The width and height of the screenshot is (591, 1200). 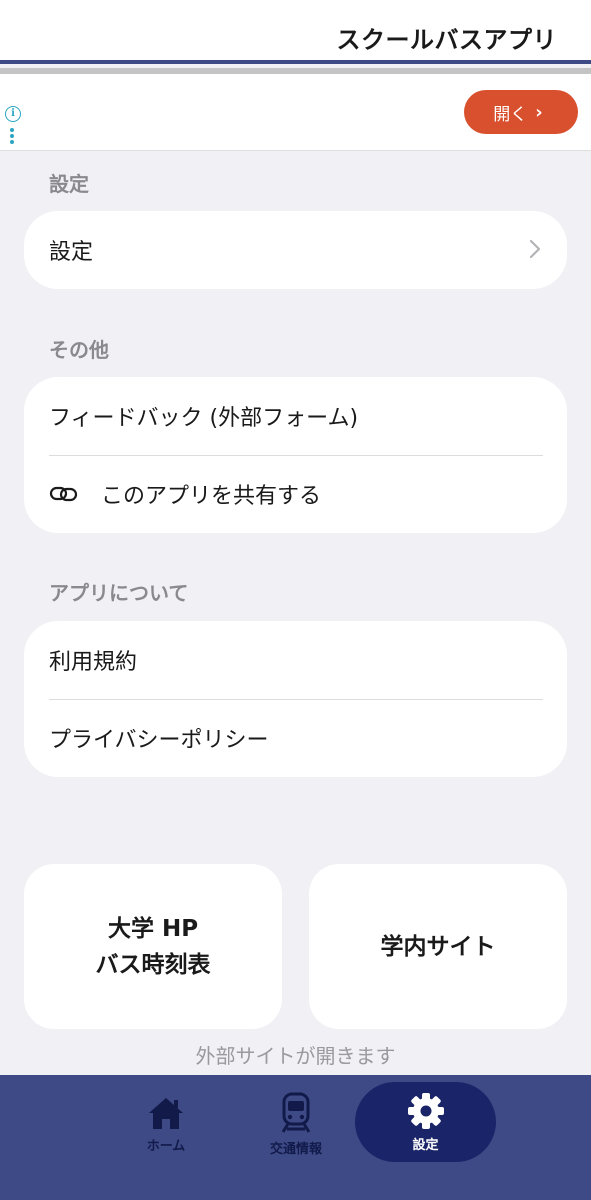 I want to click on feedback-row: フィードバック (外部フォーム), so click(x=295, y=416).